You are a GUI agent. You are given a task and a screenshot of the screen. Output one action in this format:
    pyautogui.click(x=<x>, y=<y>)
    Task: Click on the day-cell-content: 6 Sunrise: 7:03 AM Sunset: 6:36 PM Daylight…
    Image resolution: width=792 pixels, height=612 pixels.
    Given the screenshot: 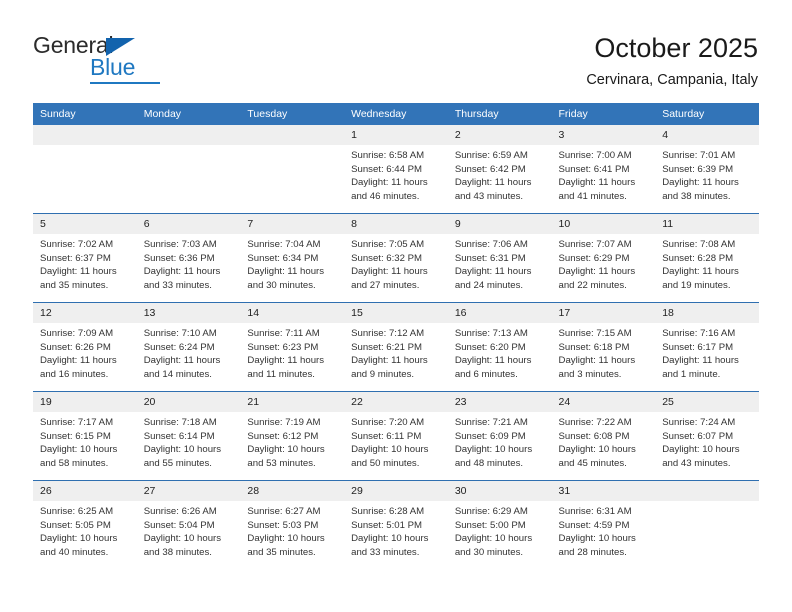 What is the action you would take?
    pyautogui.click(x=188, y=258)
    